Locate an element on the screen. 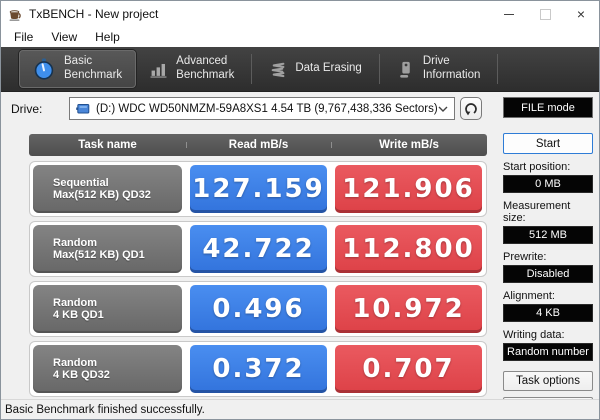 This screenshot has width=600, height=420. refresh-drives-button is located at coordinates (471, 108).